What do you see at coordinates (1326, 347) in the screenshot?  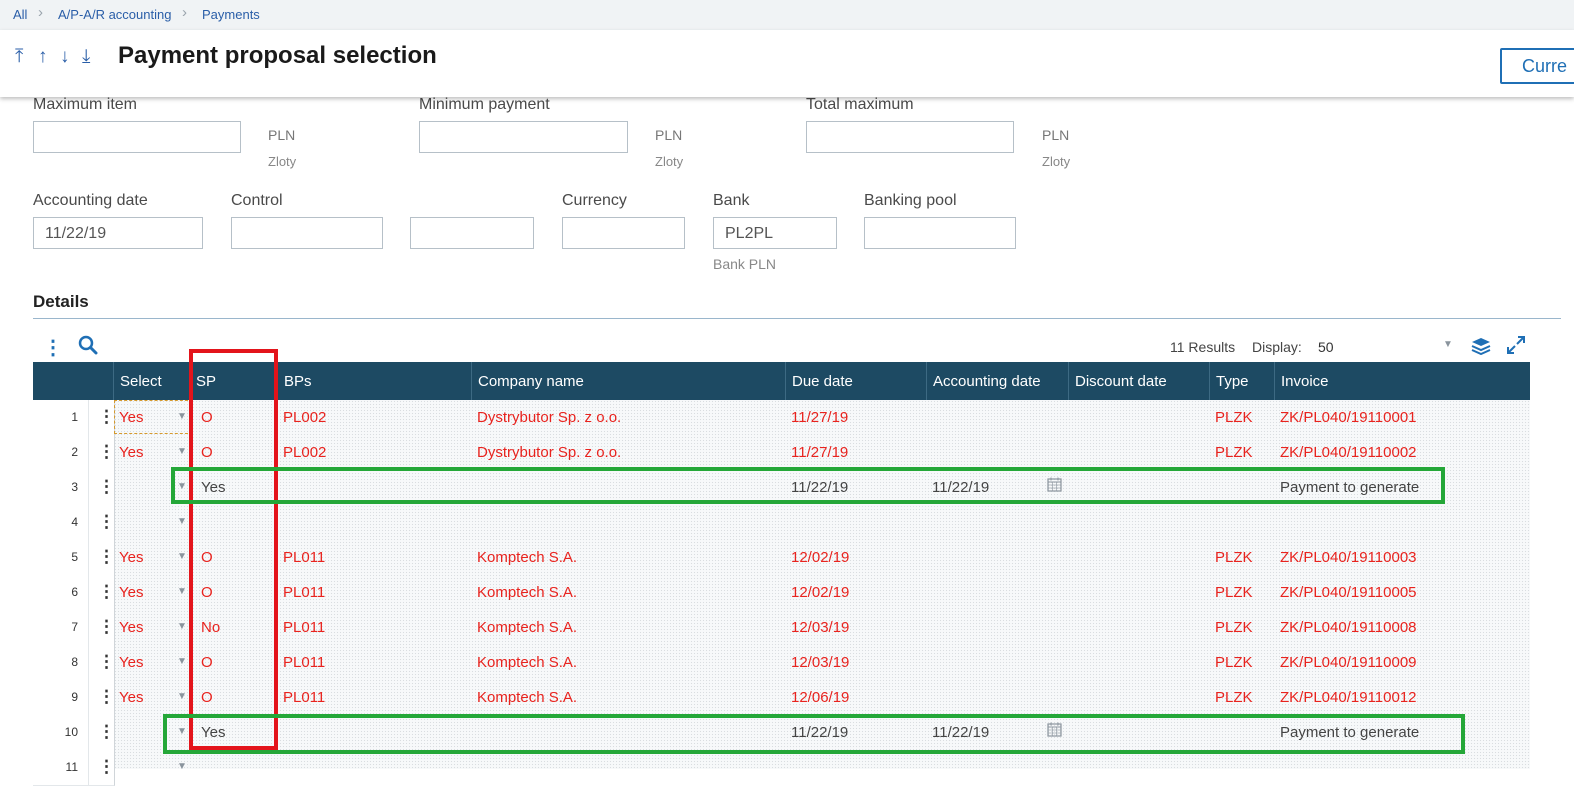 I see `display-select: 50` at bounding box center [1326, 347].